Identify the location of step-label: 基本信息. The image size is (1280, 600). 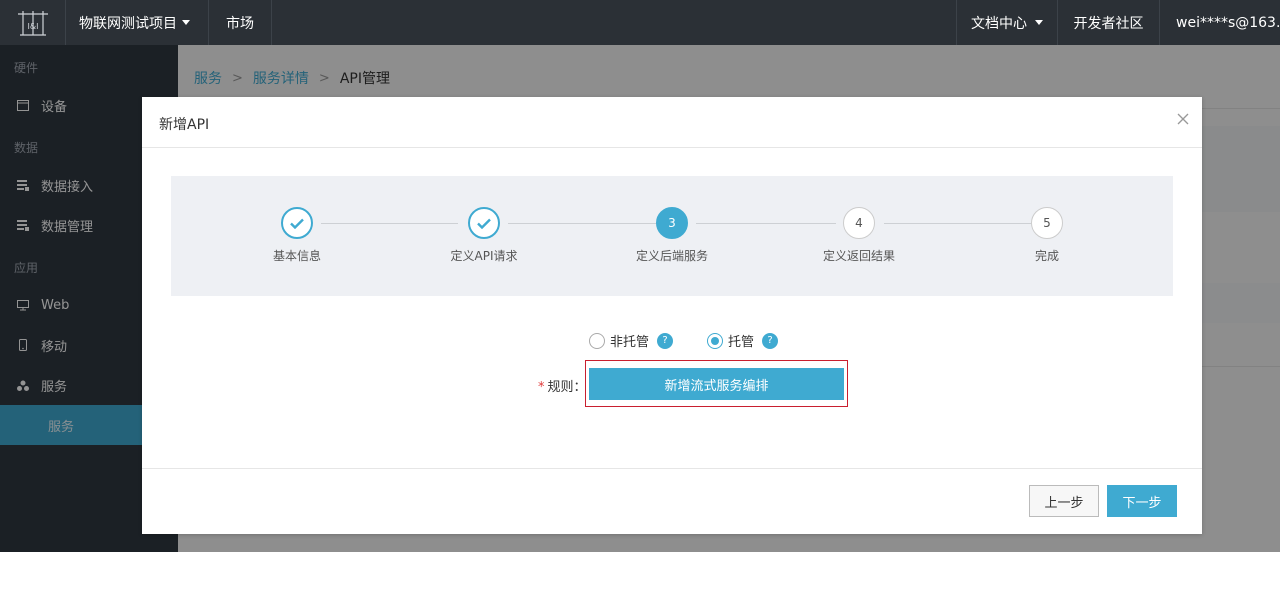
(296, 256).